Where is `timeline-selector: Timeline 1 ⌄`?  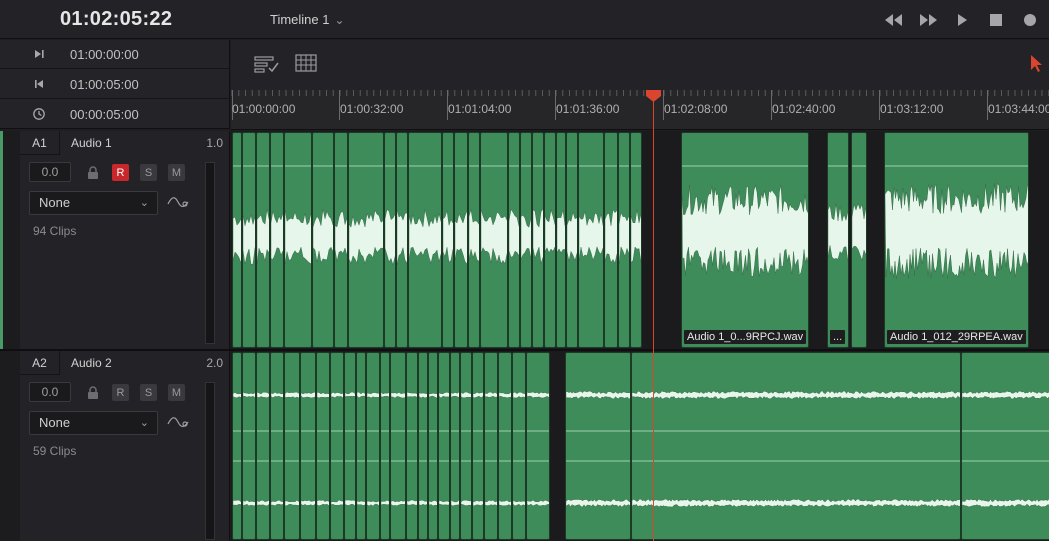
timeline-selector: Timeline 1 ⌄ is located at coordinates (307, 19).